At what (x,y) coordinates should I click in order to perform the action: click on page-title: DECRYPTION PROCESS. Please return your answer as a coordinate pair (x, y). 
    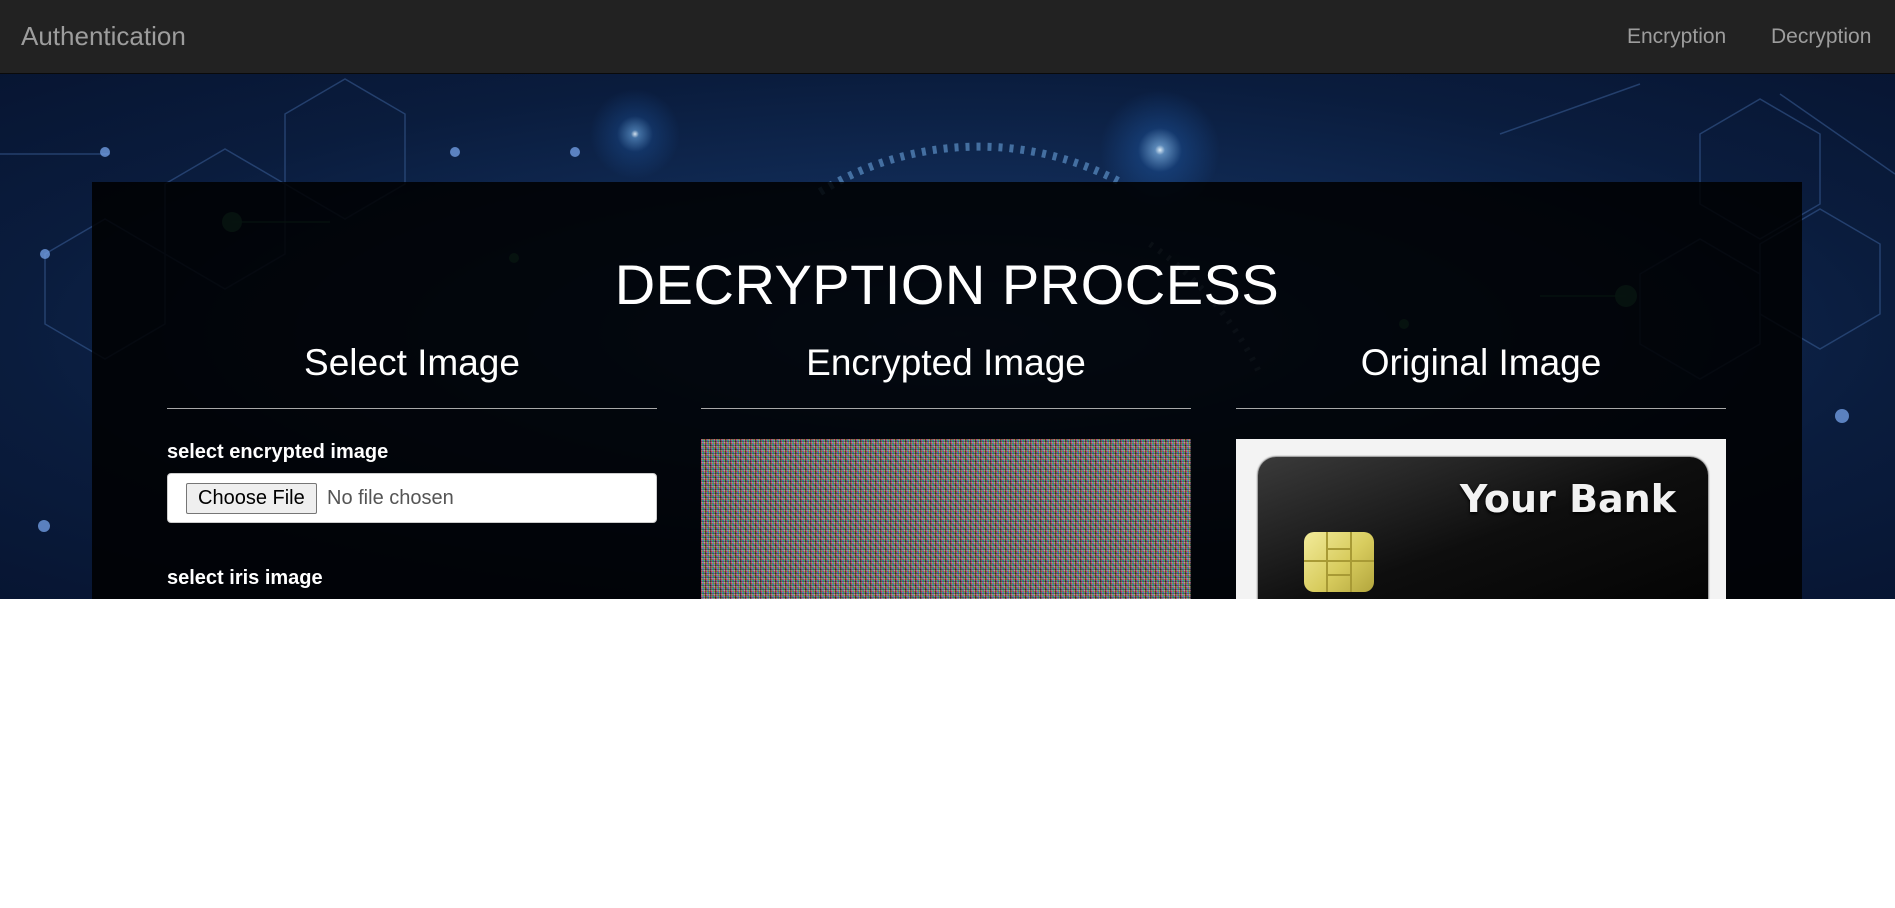
    Looking at the image, I should click on (947, 284).